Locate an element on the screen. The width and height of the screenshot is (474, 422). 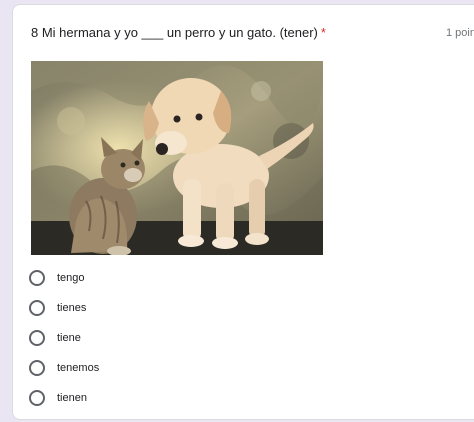
options-list: tengo tienes tiene tenemos tienen is located at coordinates (64, 338).